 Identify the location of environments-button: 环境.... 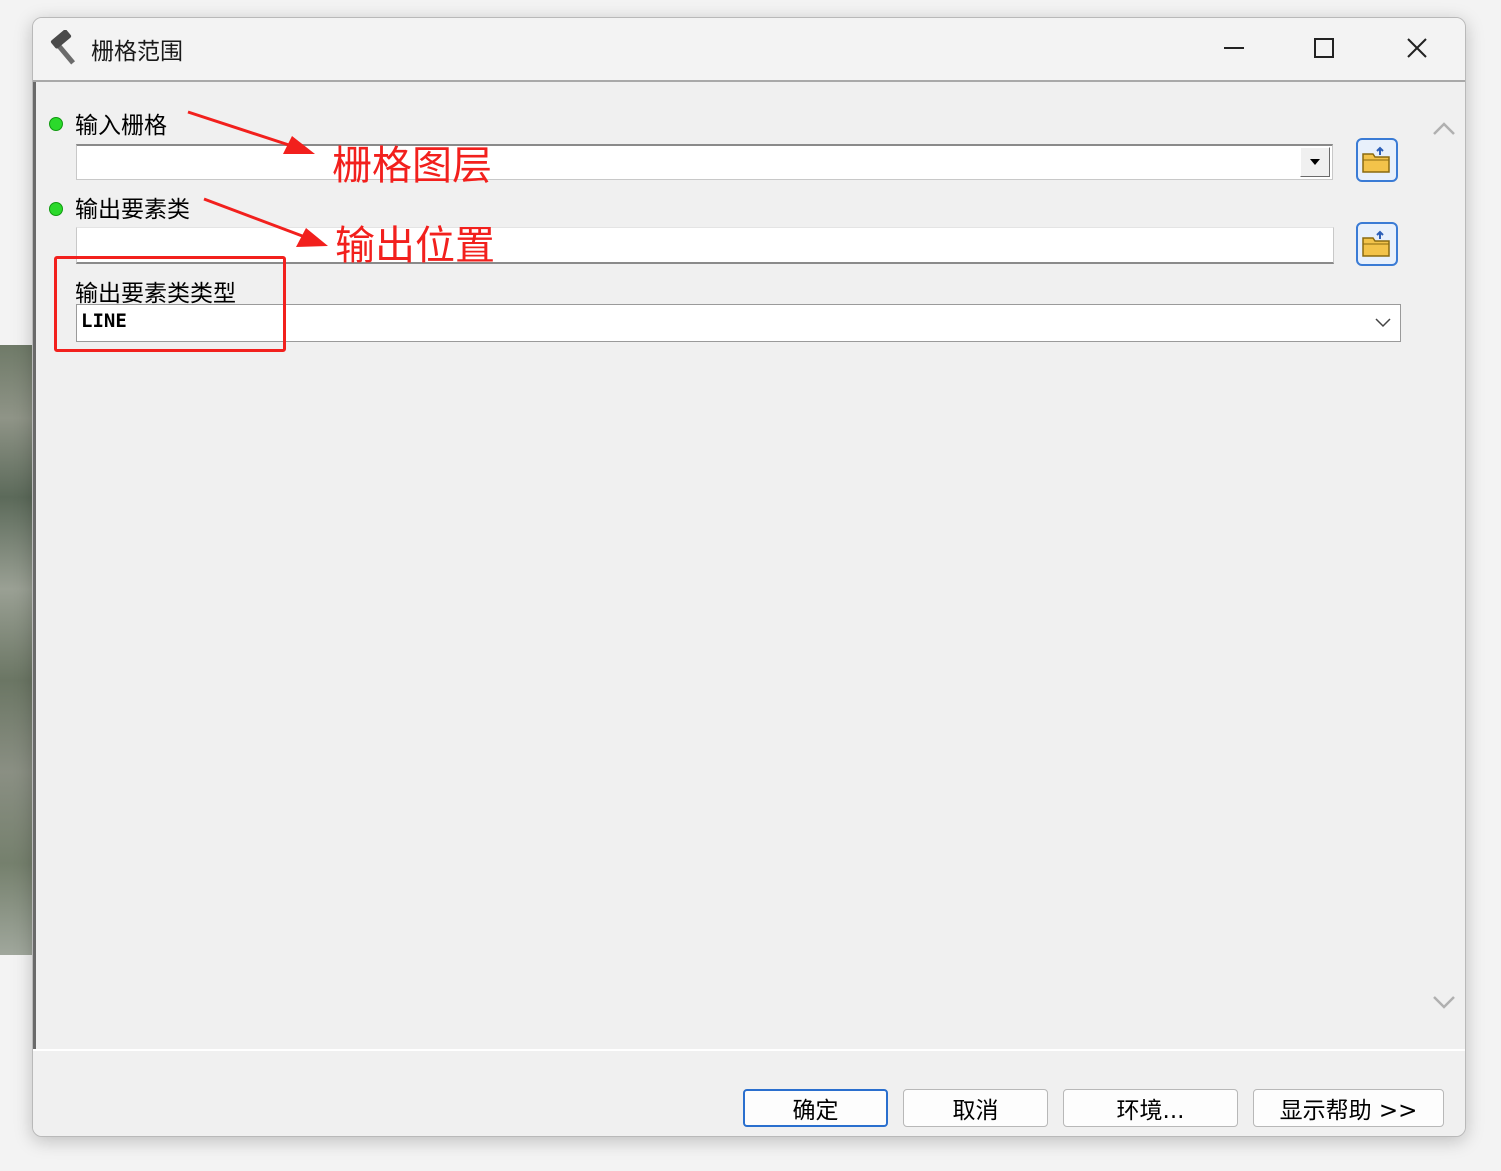
(1150, 1108).